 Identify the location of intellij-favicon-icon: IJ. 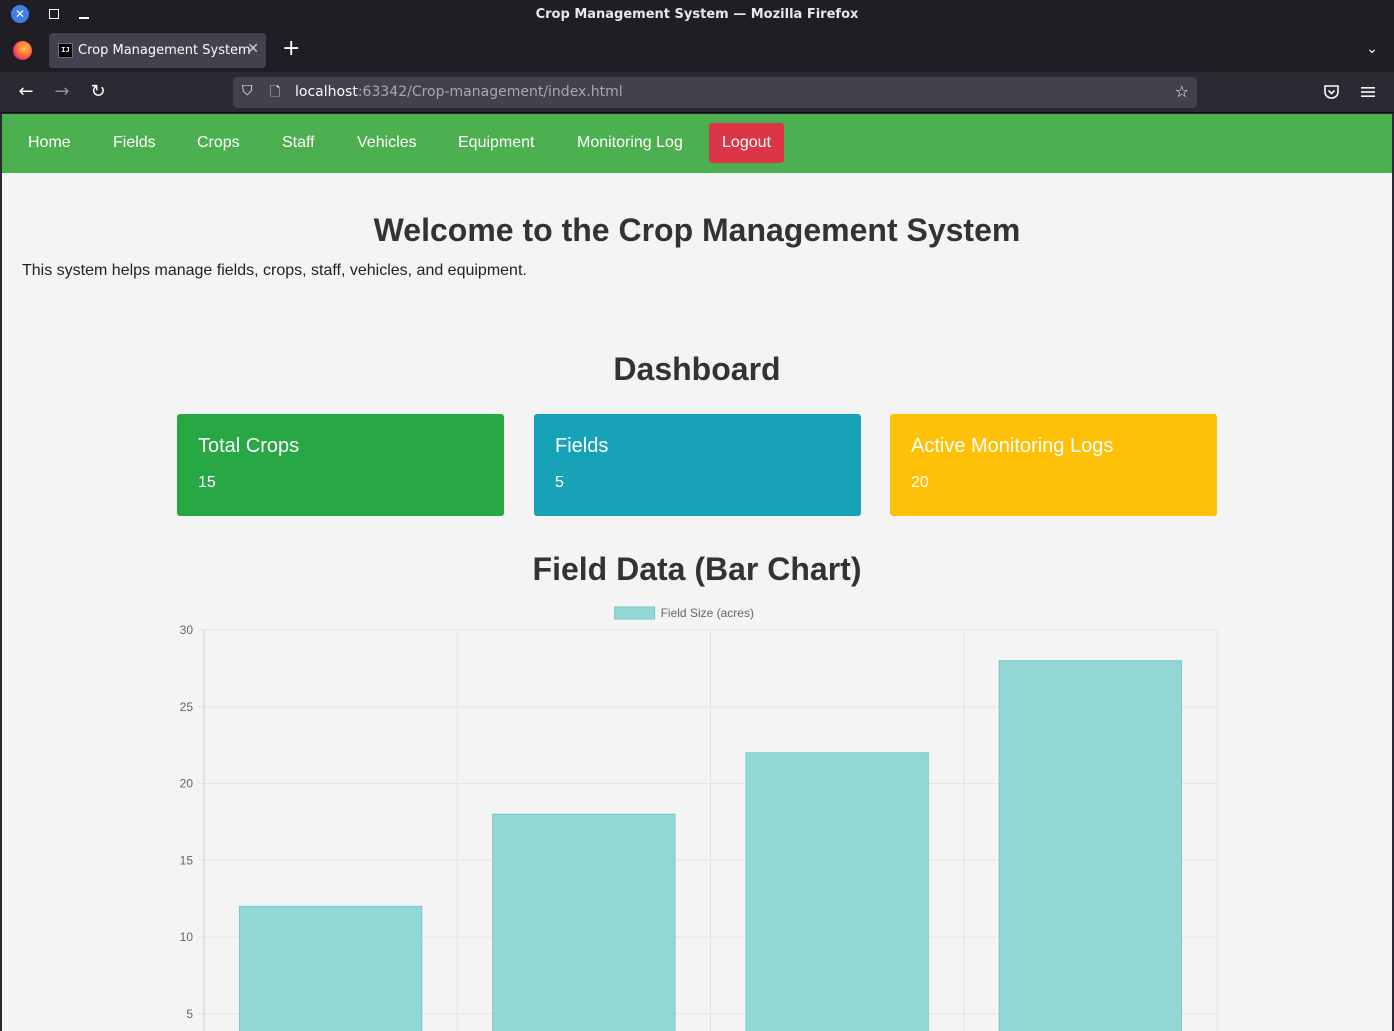
(65, 50).